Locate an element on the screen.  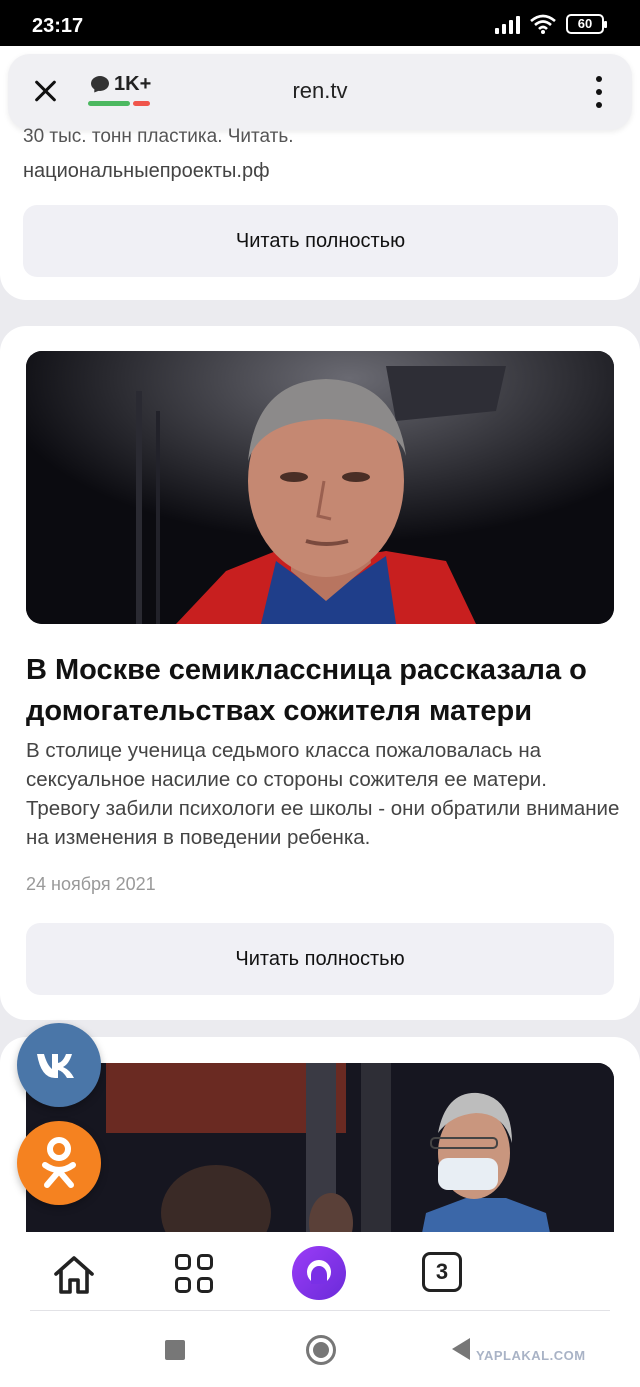
vk-icon is located at coordinates (55, 1066).